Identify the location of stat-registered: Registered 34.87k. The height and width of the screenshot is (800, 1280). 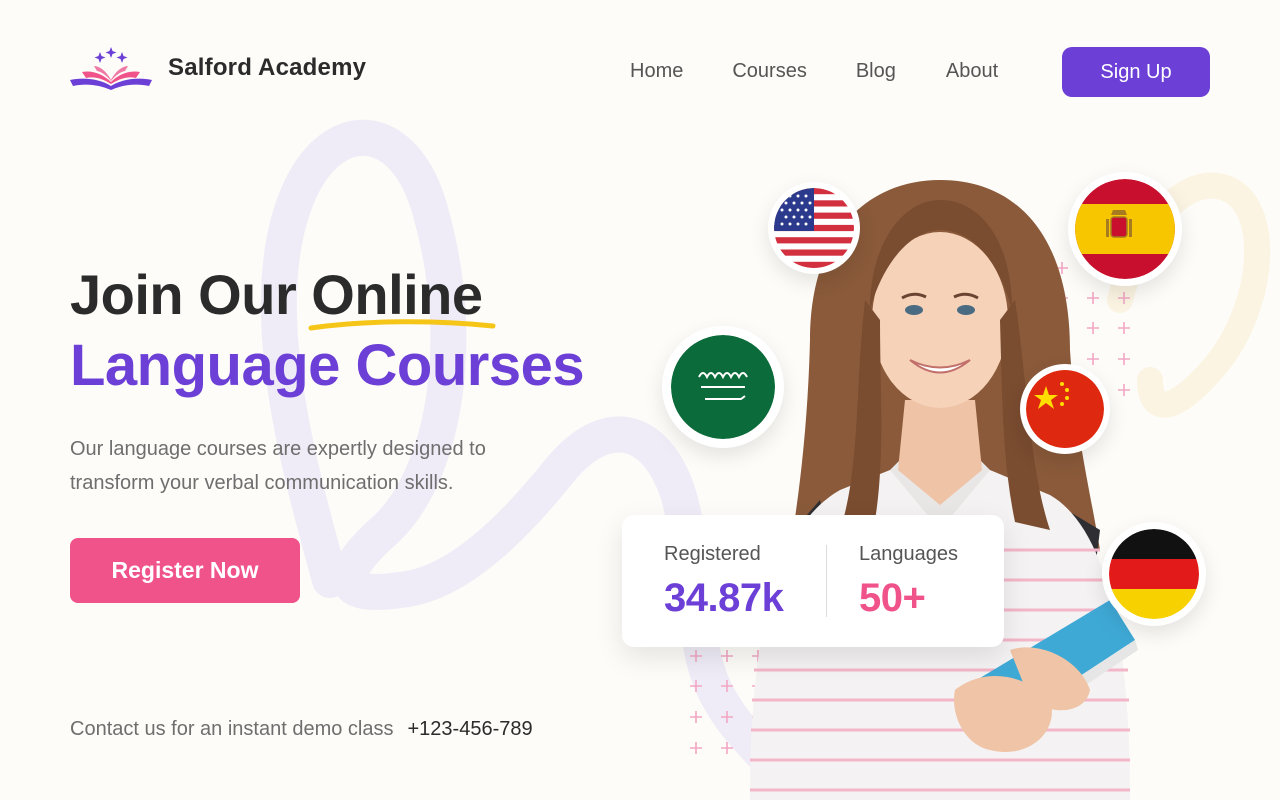
(724, 582).